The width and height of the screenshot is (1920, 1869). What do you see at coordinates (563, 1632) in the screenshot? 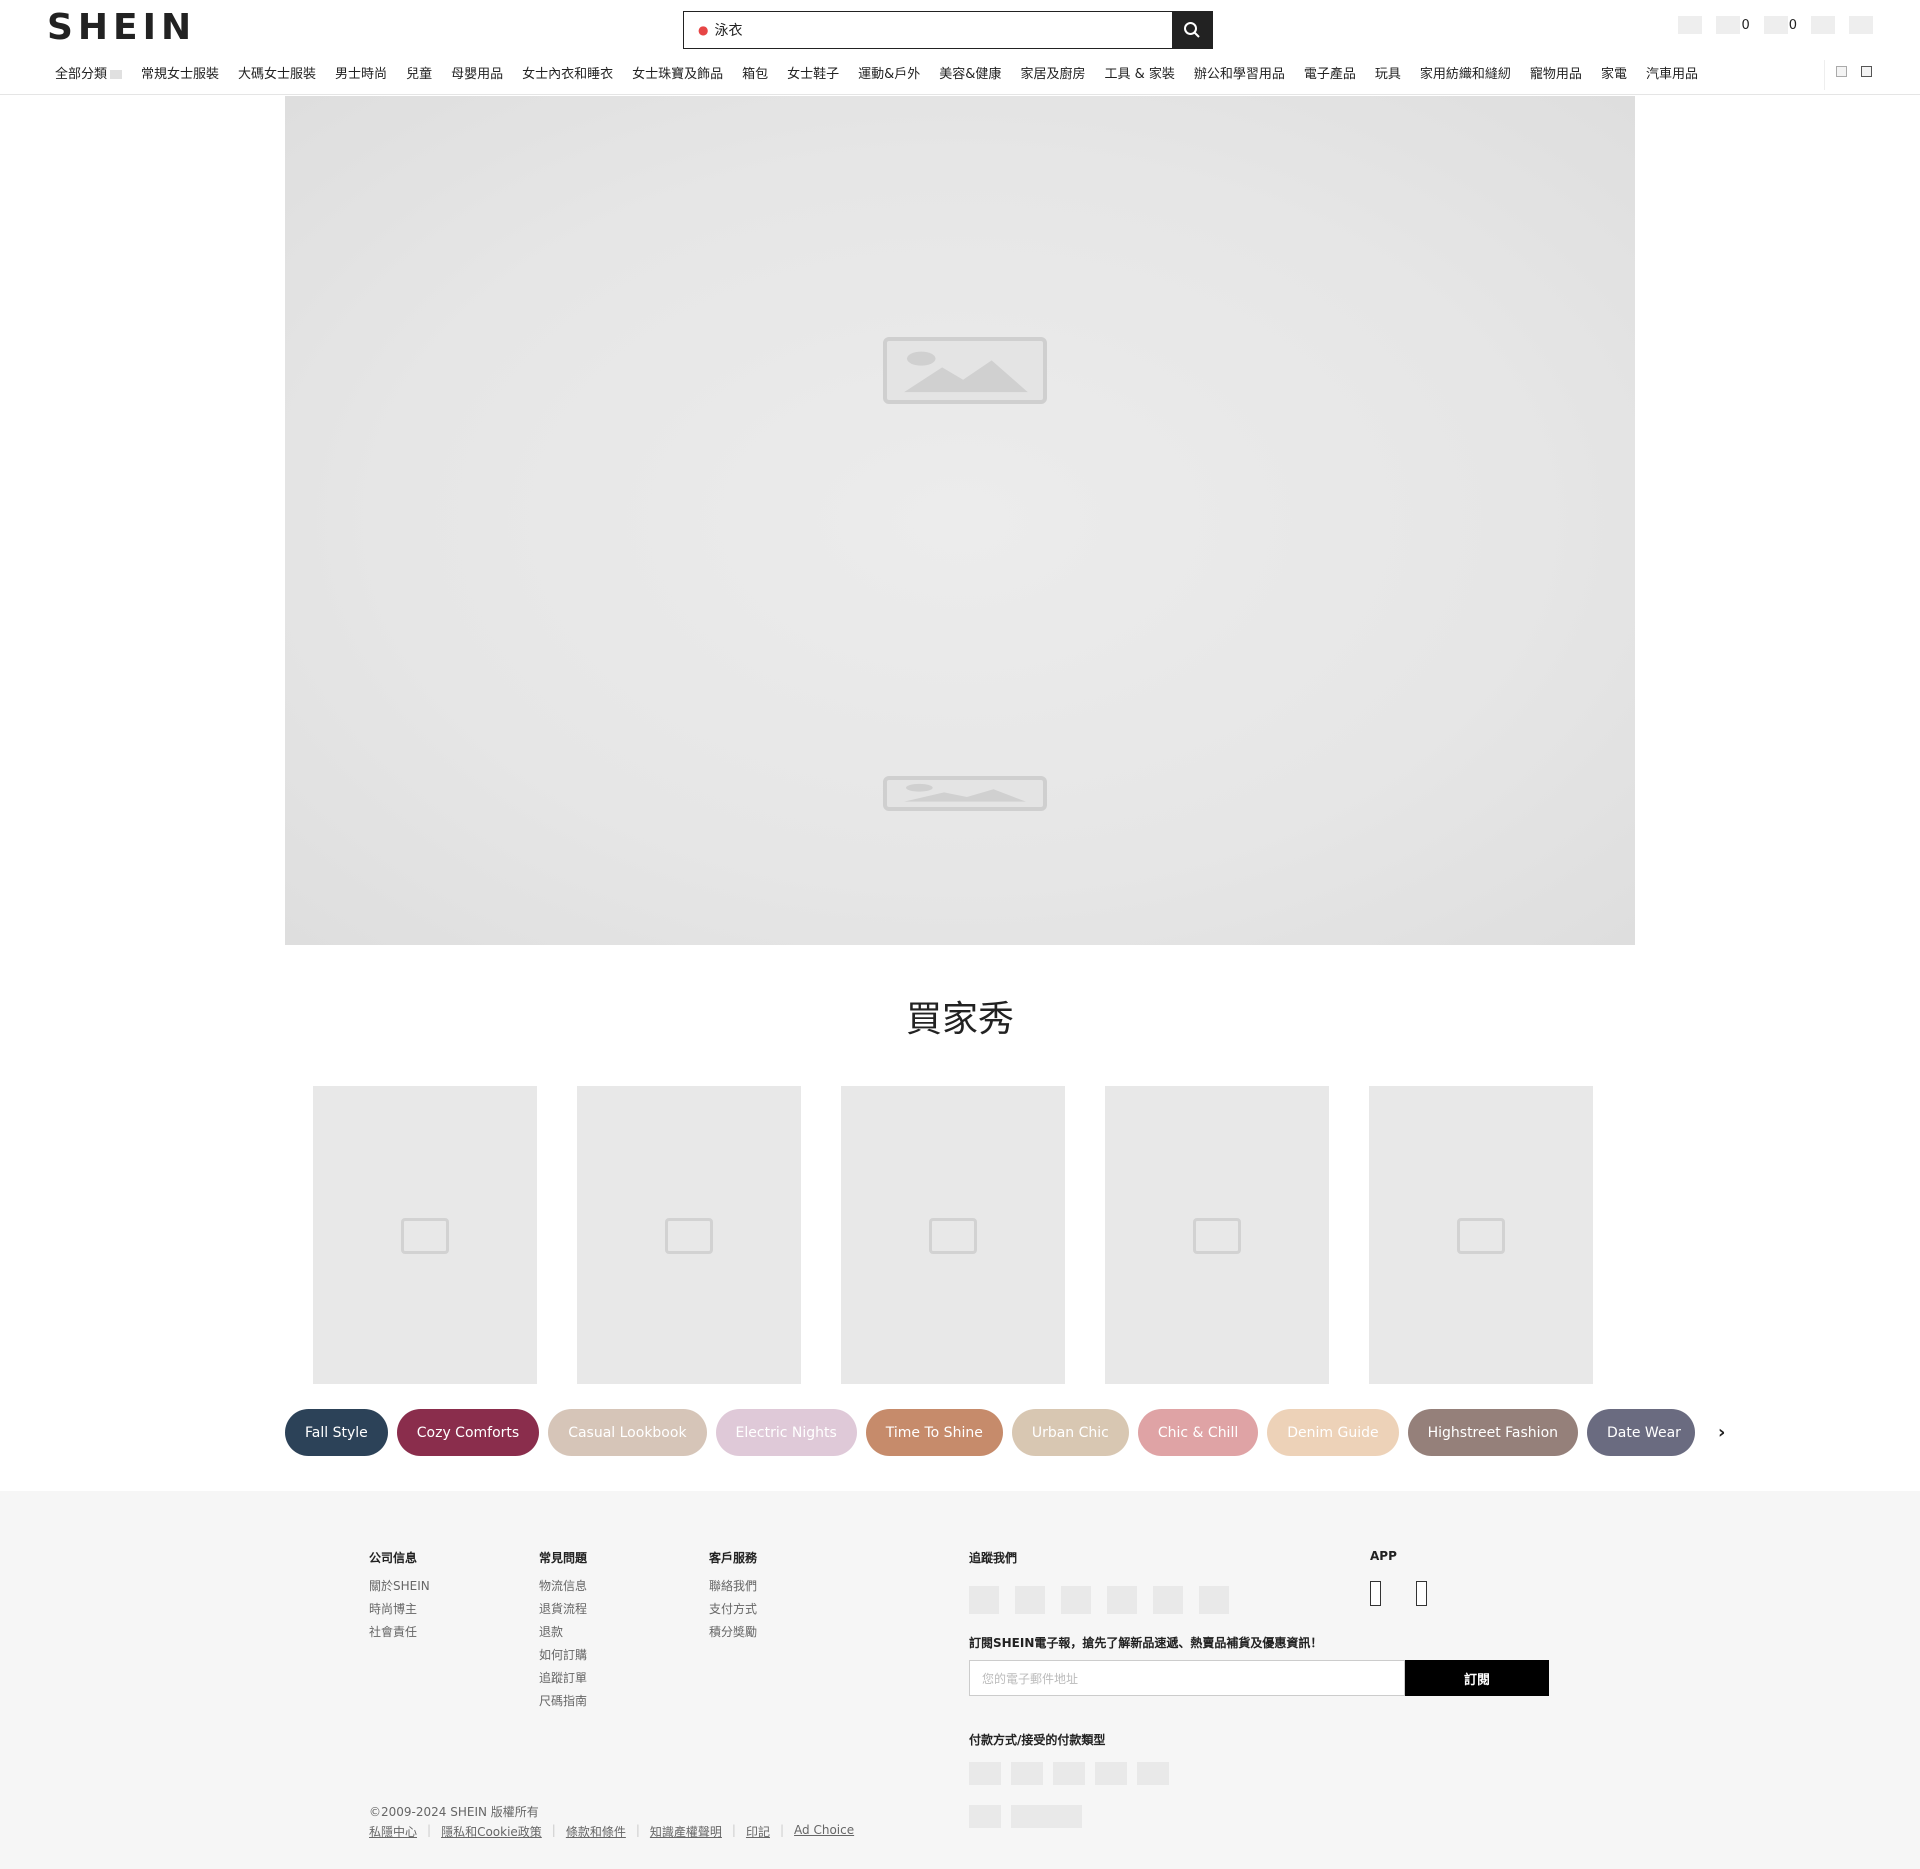
I see `footer-link: 退款` at bounding box center [563, 1632].